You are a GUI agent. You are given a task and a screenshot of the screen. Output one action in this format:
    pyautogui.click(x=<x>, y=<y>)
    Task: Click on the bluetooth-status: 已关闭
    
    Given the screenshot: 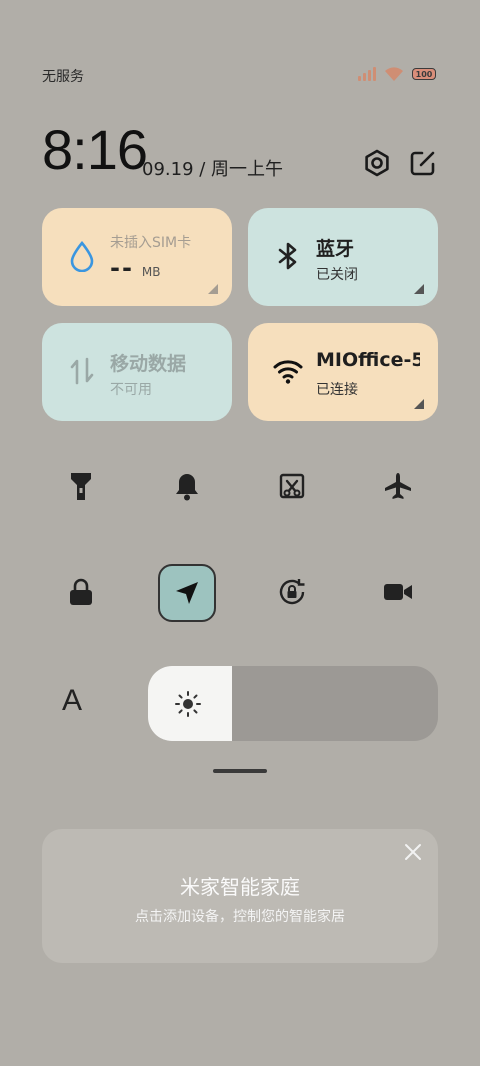 What is the action you would take?
    pyautogui.click(x=337, y=275)
    